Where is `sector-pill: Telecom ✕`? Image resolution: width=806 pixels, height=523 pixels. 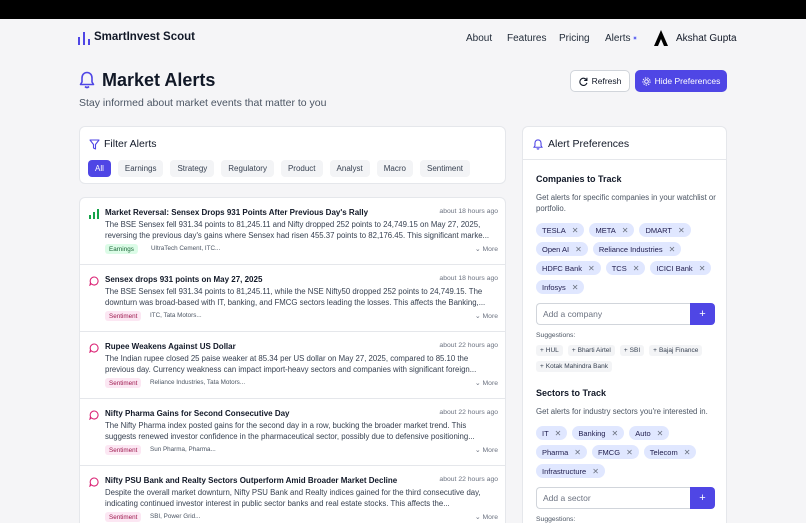
sector-pill: Telecom ✕ is located at coordinates (670, 452).